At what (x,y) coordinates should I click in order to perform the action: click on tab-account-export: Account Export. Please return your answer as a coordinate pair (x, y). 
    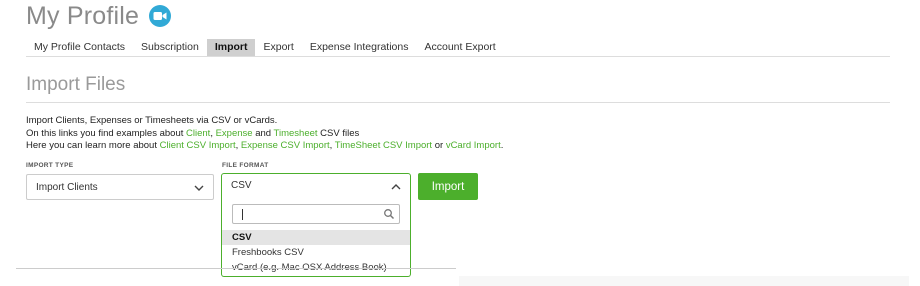
    Looking at the image, I should click on (460, 47).